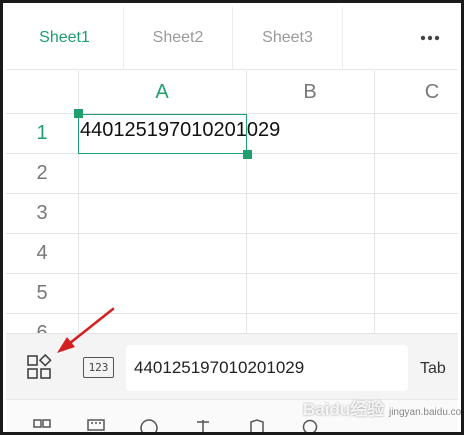  I want to click on cell-selection-box, so click(162, 134).